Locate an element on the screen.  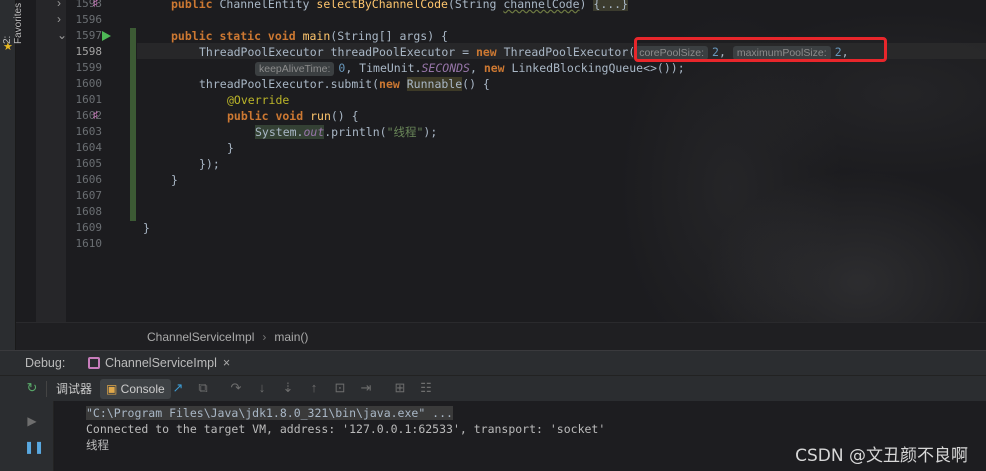
evaluate-expression-icon: ⊞ is located at coordinates (400, 388).